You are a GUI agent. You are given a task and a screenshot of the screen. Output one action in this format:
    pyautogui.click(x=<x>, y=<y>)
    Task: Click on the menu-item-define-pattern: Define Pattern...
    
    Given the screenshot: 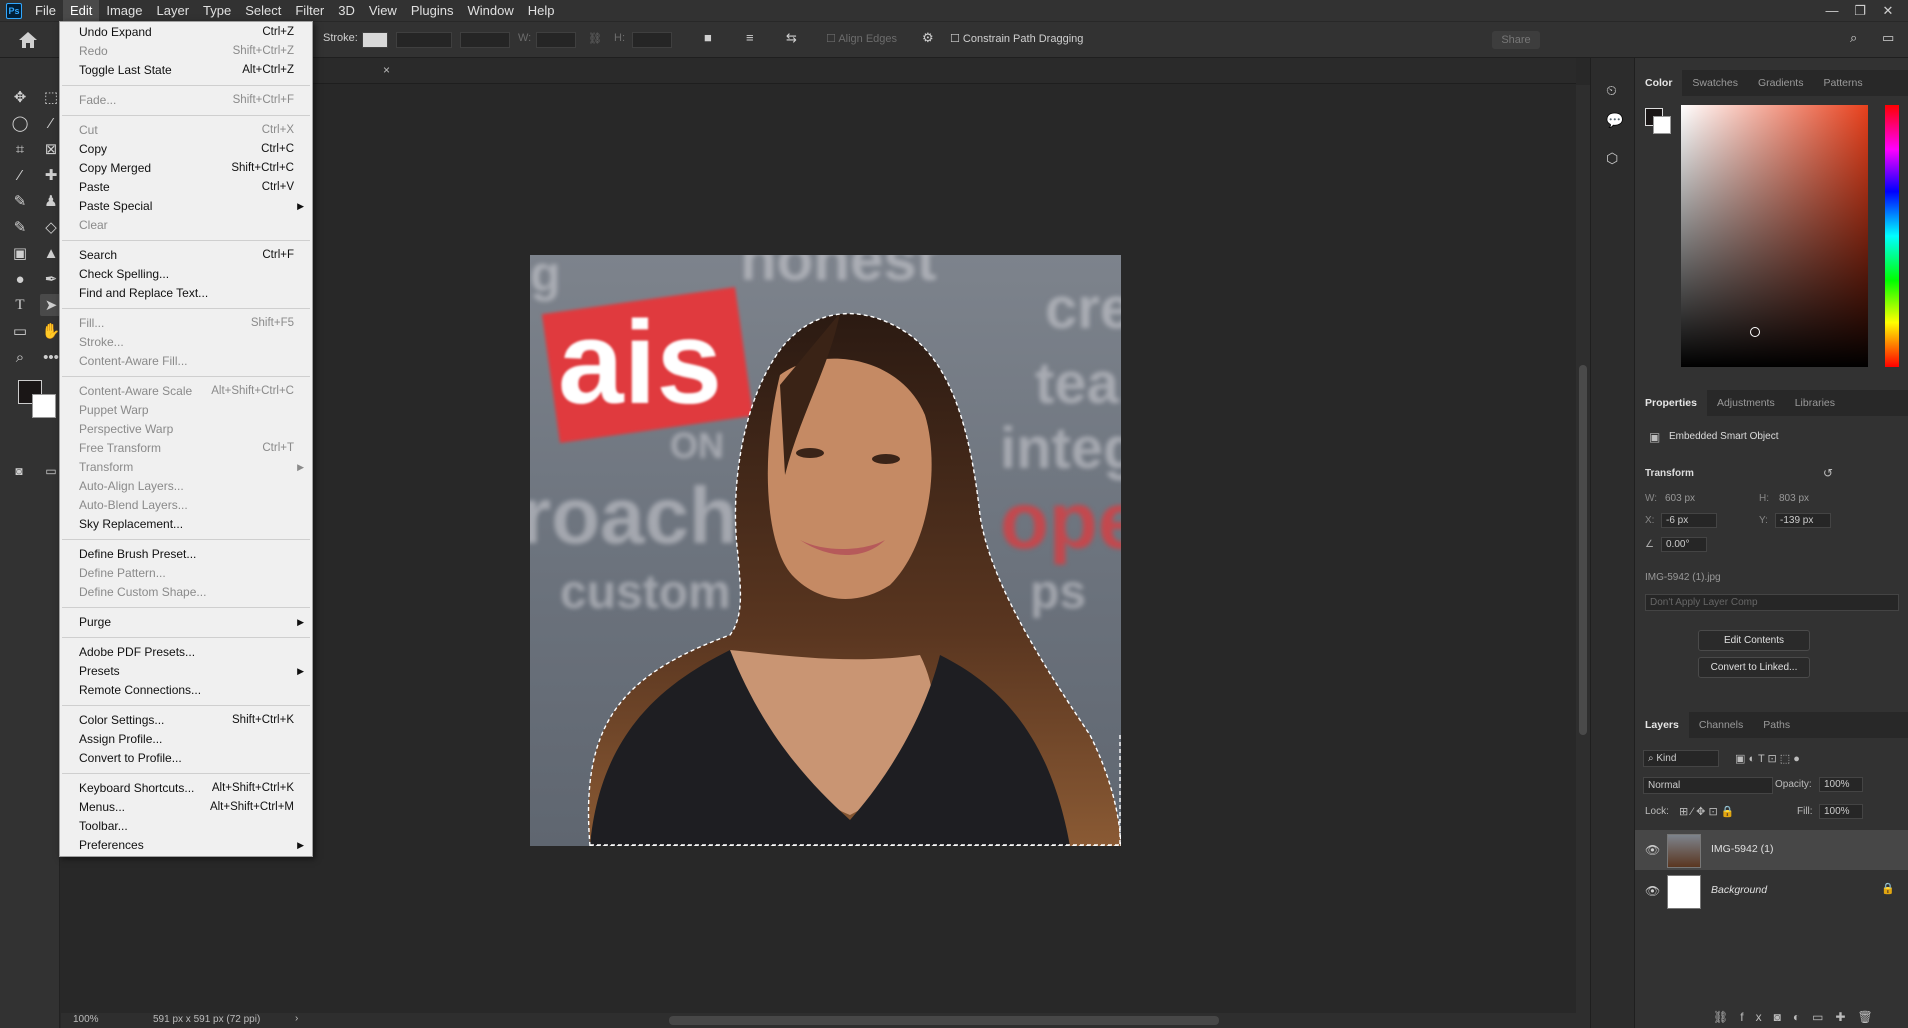 What is the action you would take?
    pyautogui.click(x=186, y=573)
    